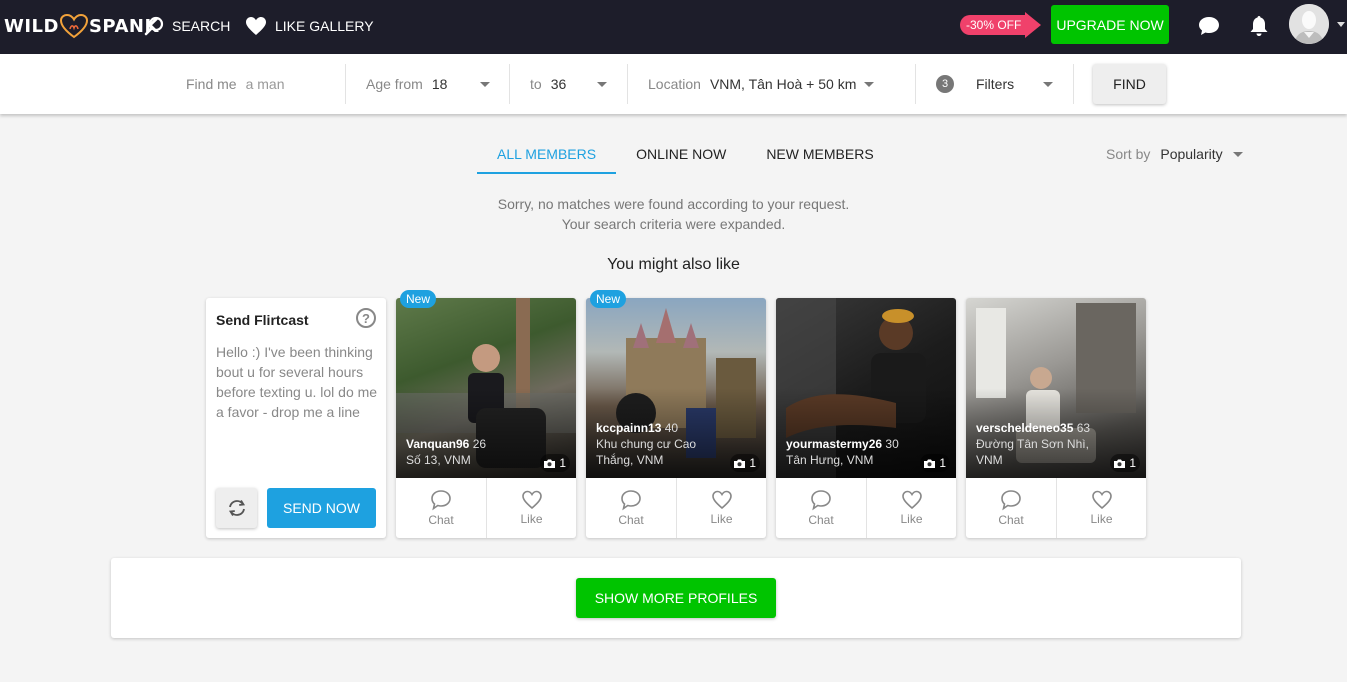 This screenshot has height=682, width=1347. Describe the element at coordinates (1032, 452) in the screenshot. I see `profile-location: Đường Tân Sơn Nhì, VNM` at that location.